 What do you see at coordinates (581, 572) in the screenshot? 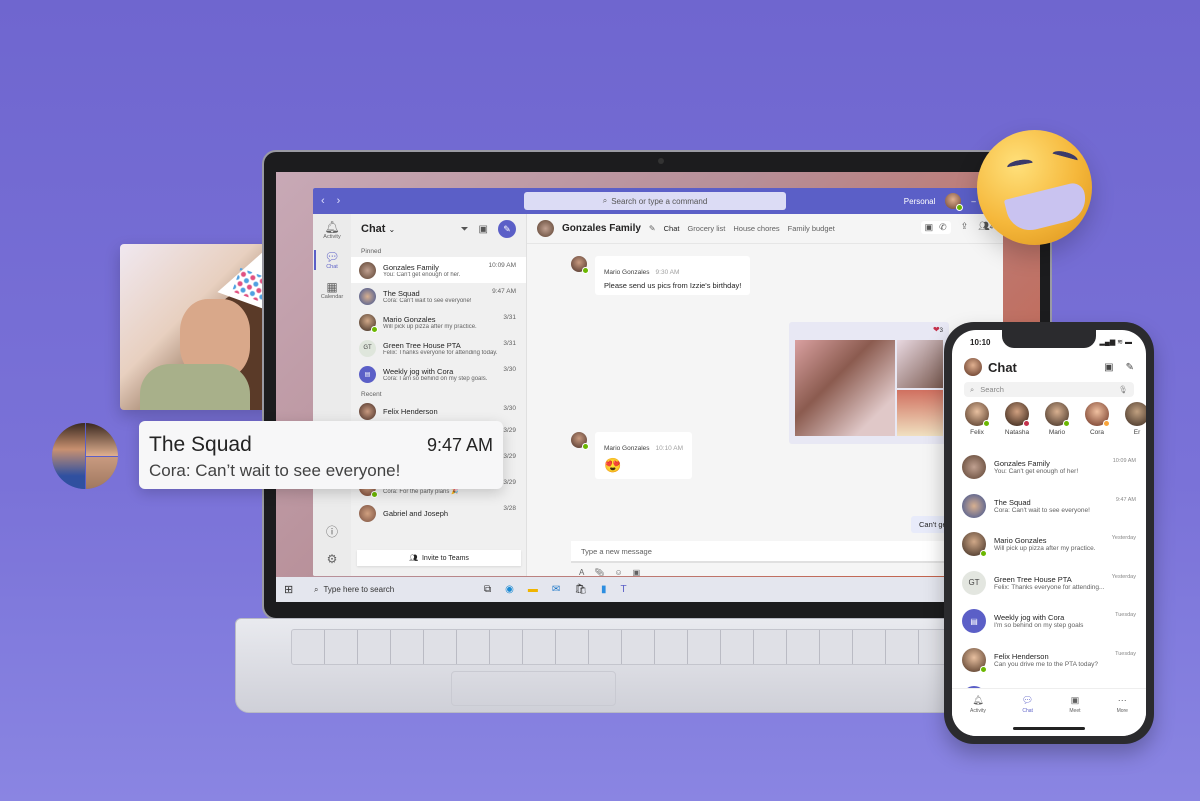
I see `format-icon: A` at bounding box center [581, 572].